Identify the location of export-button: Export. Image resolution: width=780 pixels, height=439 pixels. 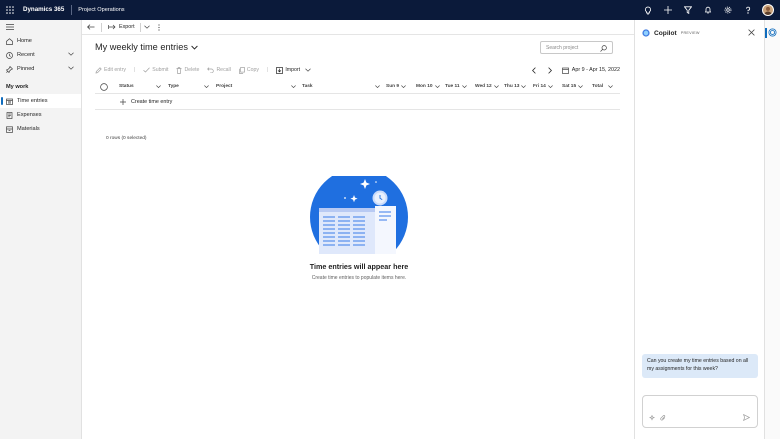
(121, 27).